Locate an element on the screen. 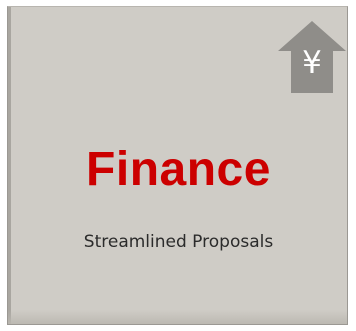  yen-house-icon: ¥ is located at coordinates (312, 57).